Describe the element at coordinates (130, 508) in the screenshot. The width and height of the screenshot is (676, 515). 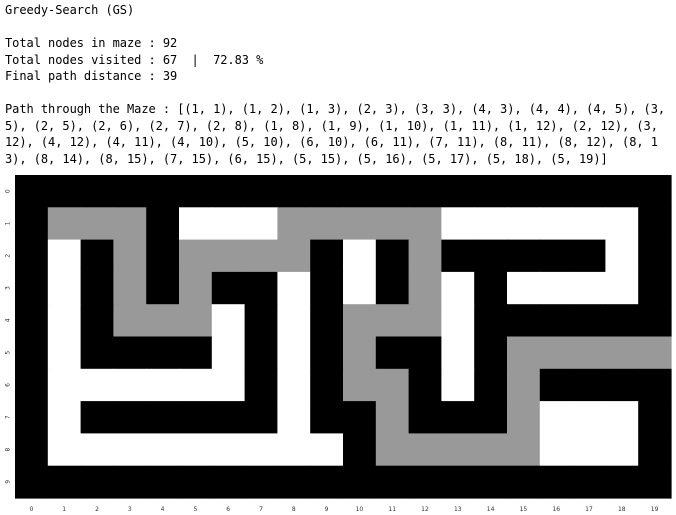
I see `x-tick-label: 3` at that location.